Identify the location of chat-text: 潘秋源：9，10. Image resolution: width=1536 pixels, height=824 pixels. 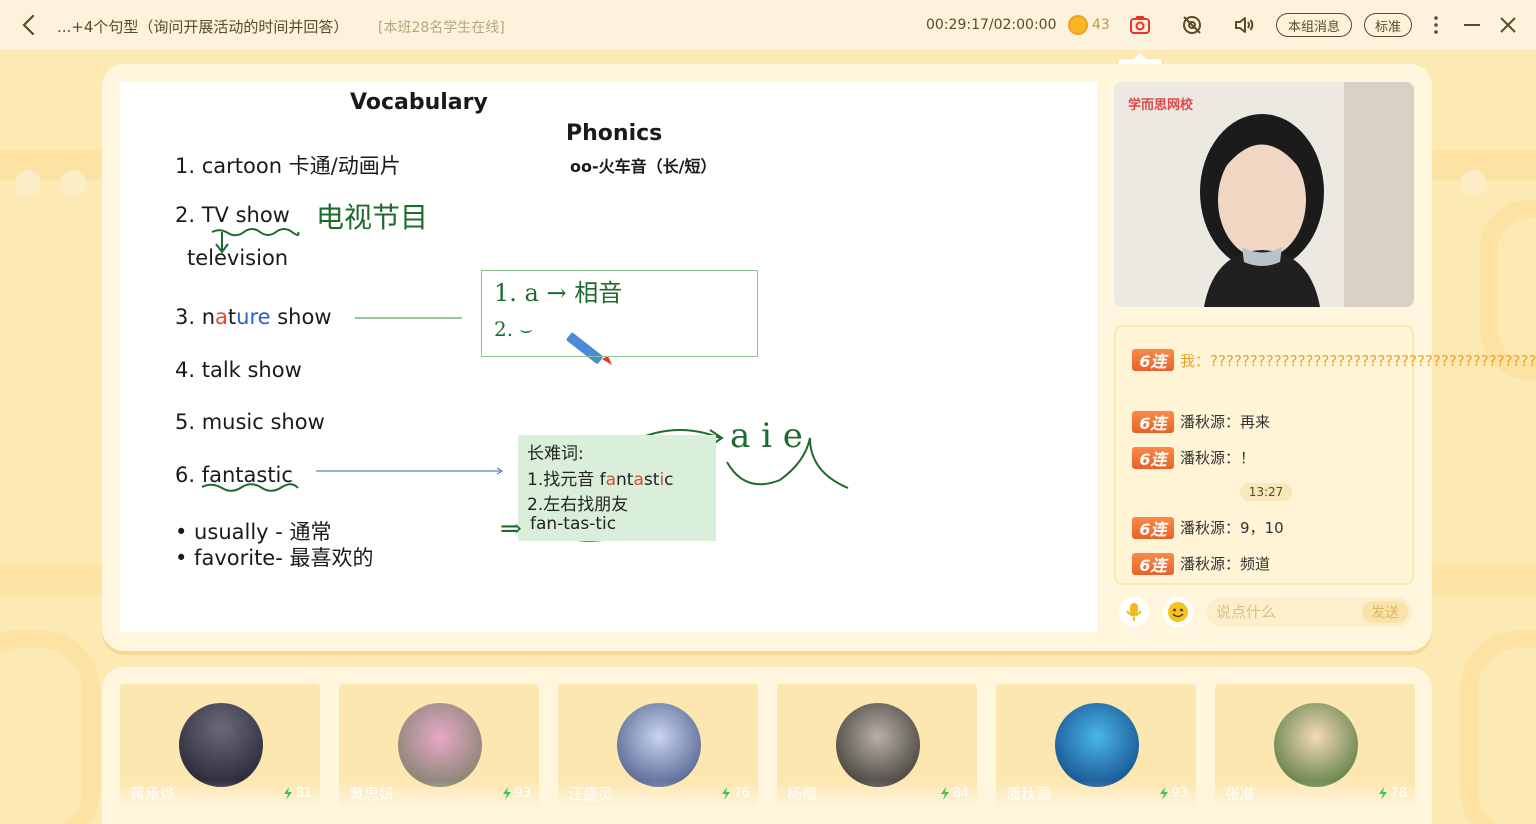
(1232, 528).